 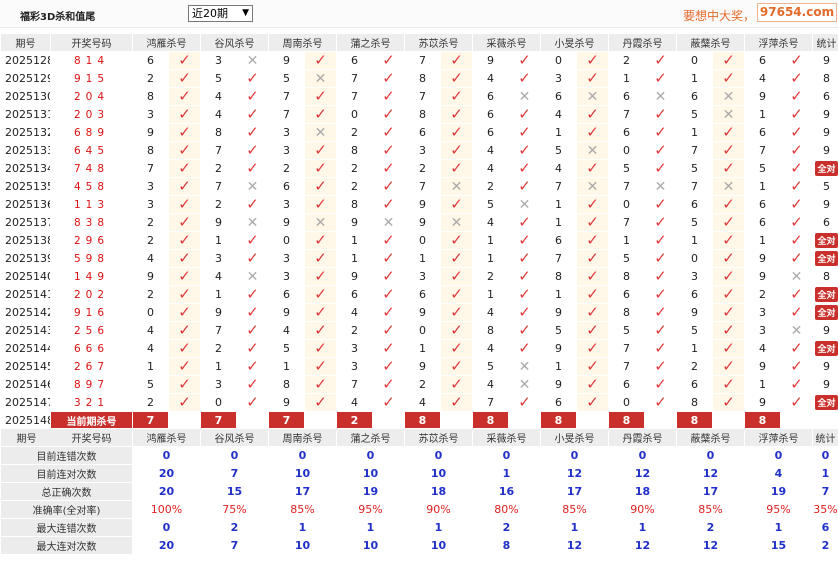 I want to click on stats-value: 90%, so click(x=438, y=509).